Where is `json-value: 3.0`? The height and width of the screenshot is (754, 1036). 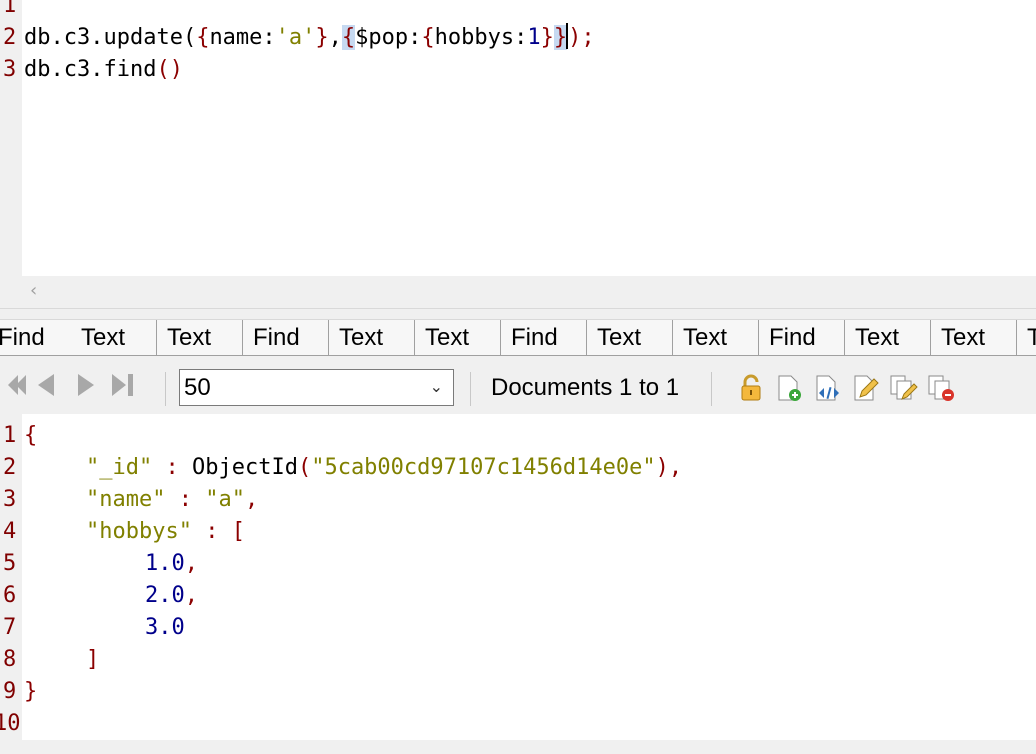
json-value: 3.0 is located at coordinates (165, 627).